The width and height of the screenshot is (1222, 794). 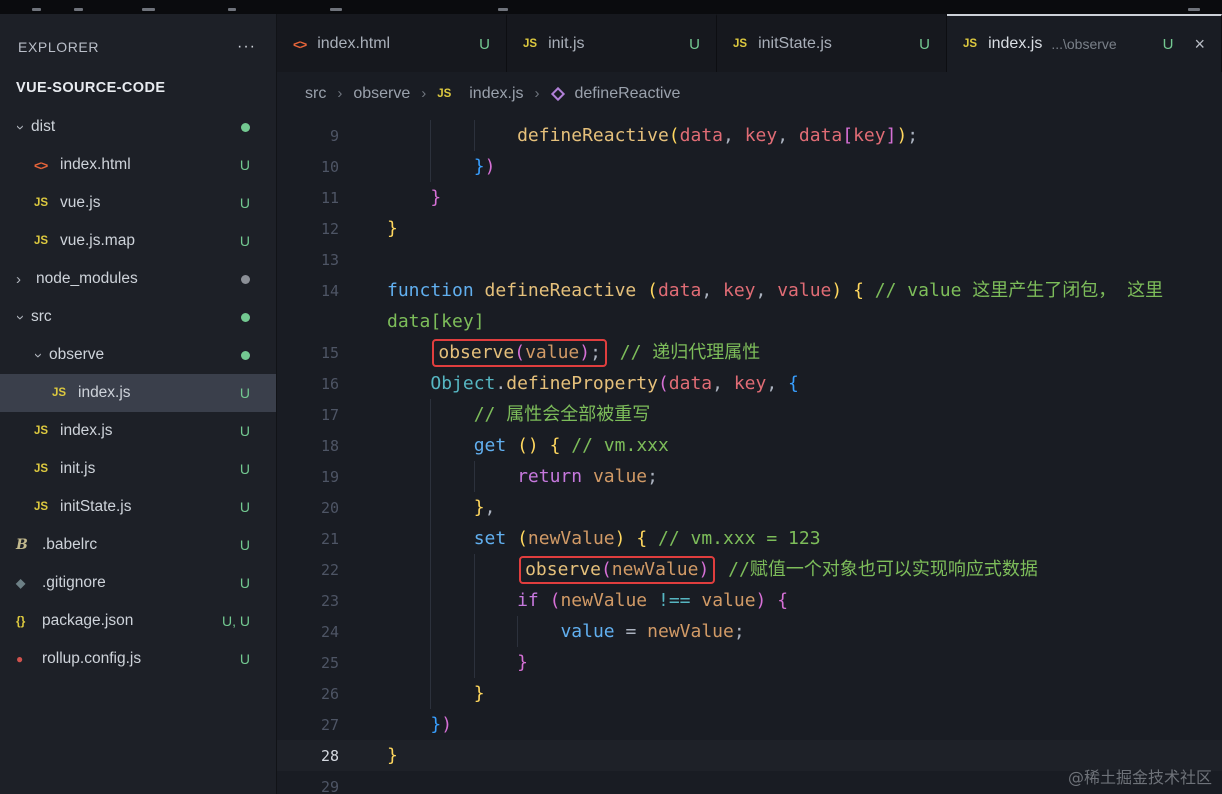 What do you see at coordinates (329, 477) in the screenshot?
I see `line-number: 19` at bounding box center [329, 477].